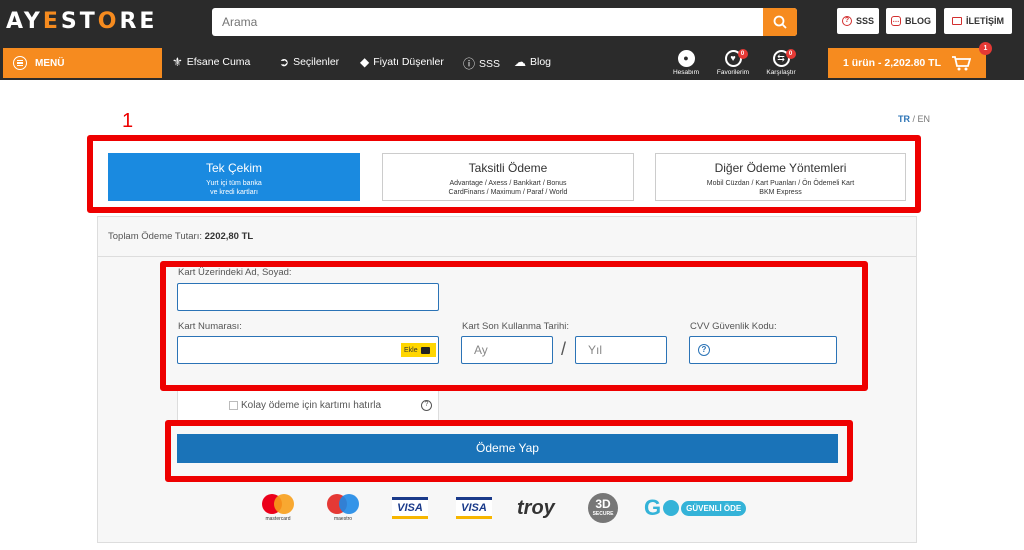 This screenshot has height=550, width=1024. What do you see at coordinates (924, 119) in the screenshot?
I see `lang-en: EN` at bounding box center [924, 119].